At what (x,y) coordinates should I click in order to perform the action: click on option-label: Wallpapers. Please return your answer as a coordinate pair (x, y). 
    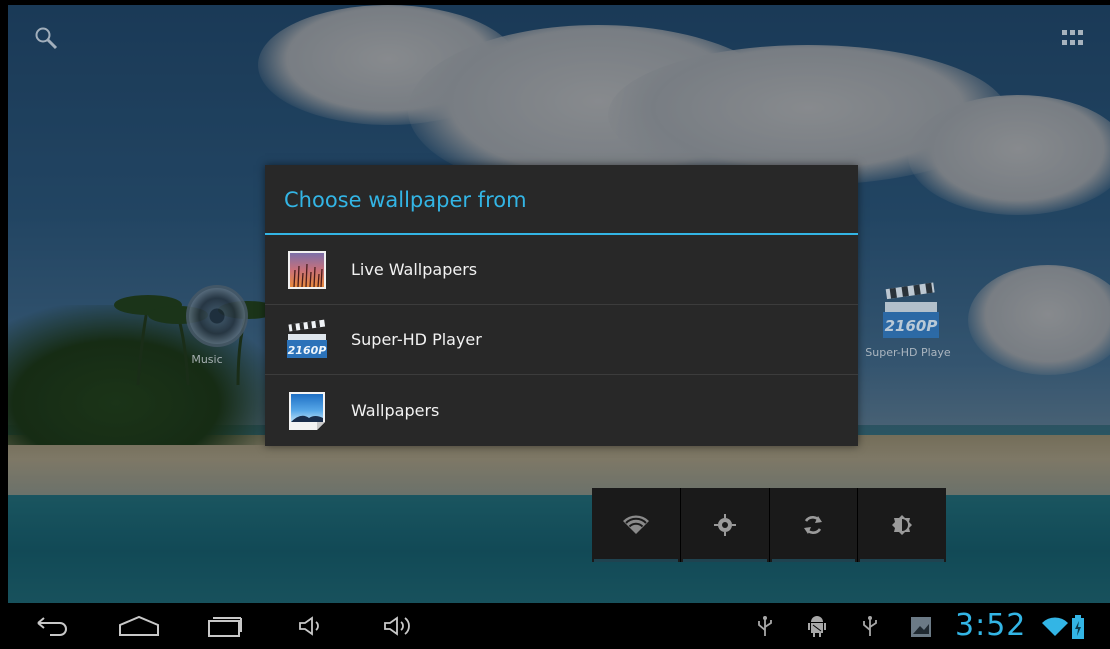
    Looking at the image, I should click on (395, 410).